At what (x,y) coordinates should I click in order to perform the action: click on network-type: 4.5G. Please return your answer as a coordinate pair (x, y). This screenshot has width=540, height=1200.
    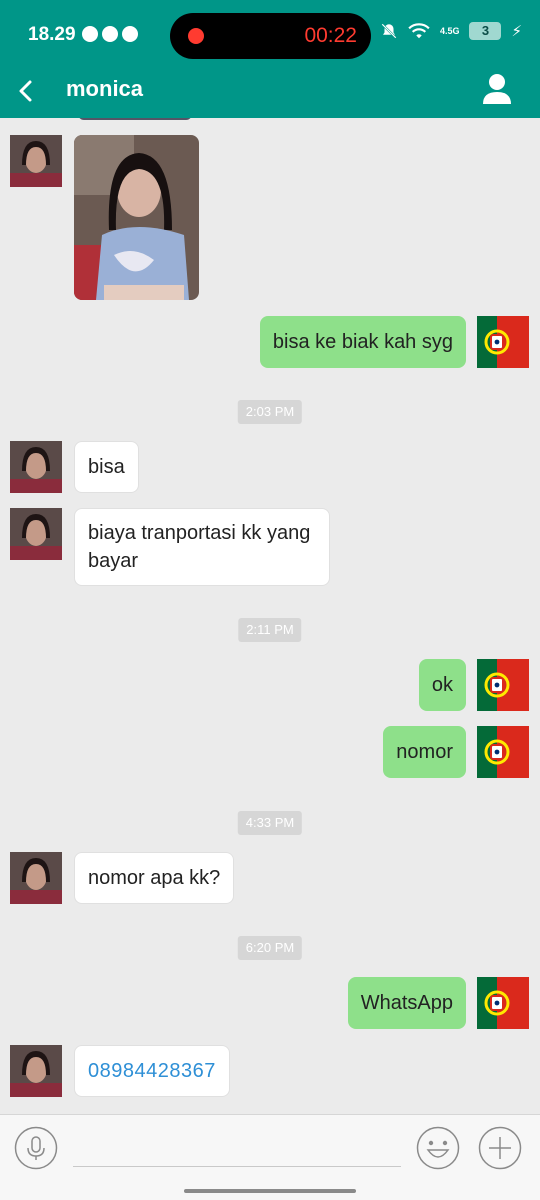
    Looking at the image, I should click on (449, 30).